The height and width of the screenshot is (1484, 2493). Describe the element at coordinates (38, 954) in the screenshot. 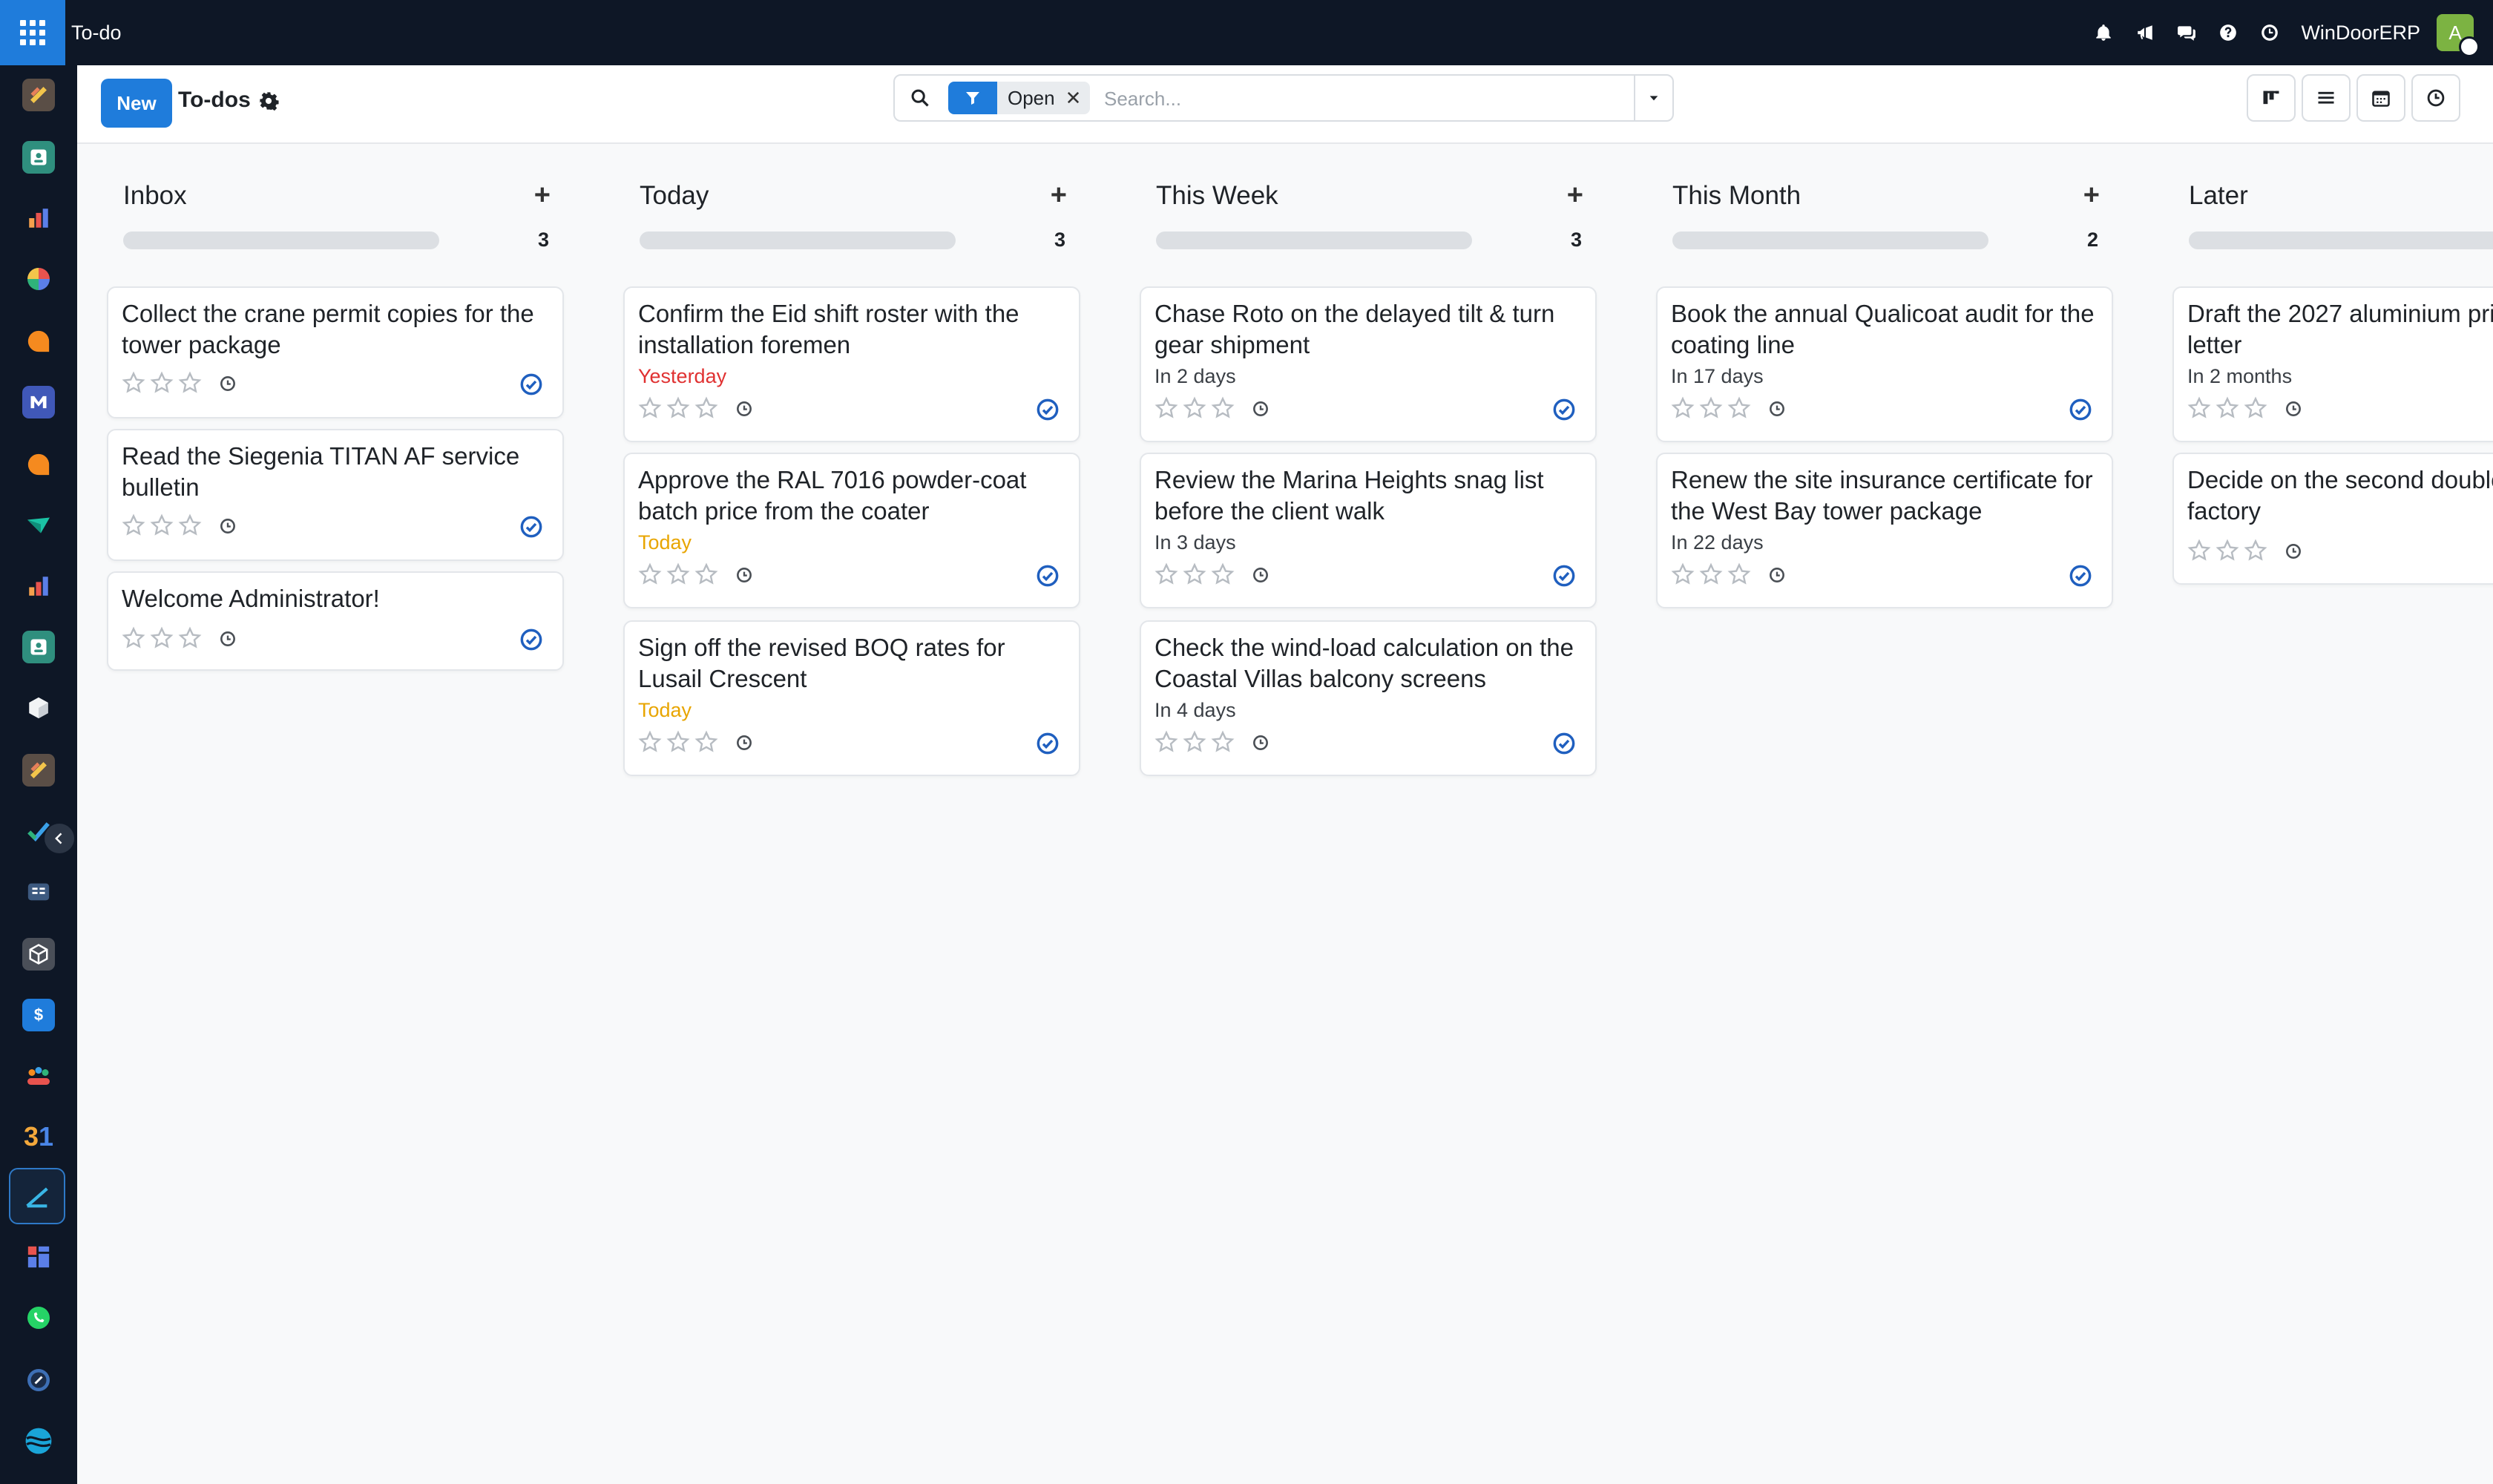

I see `builder-icon` at that location.